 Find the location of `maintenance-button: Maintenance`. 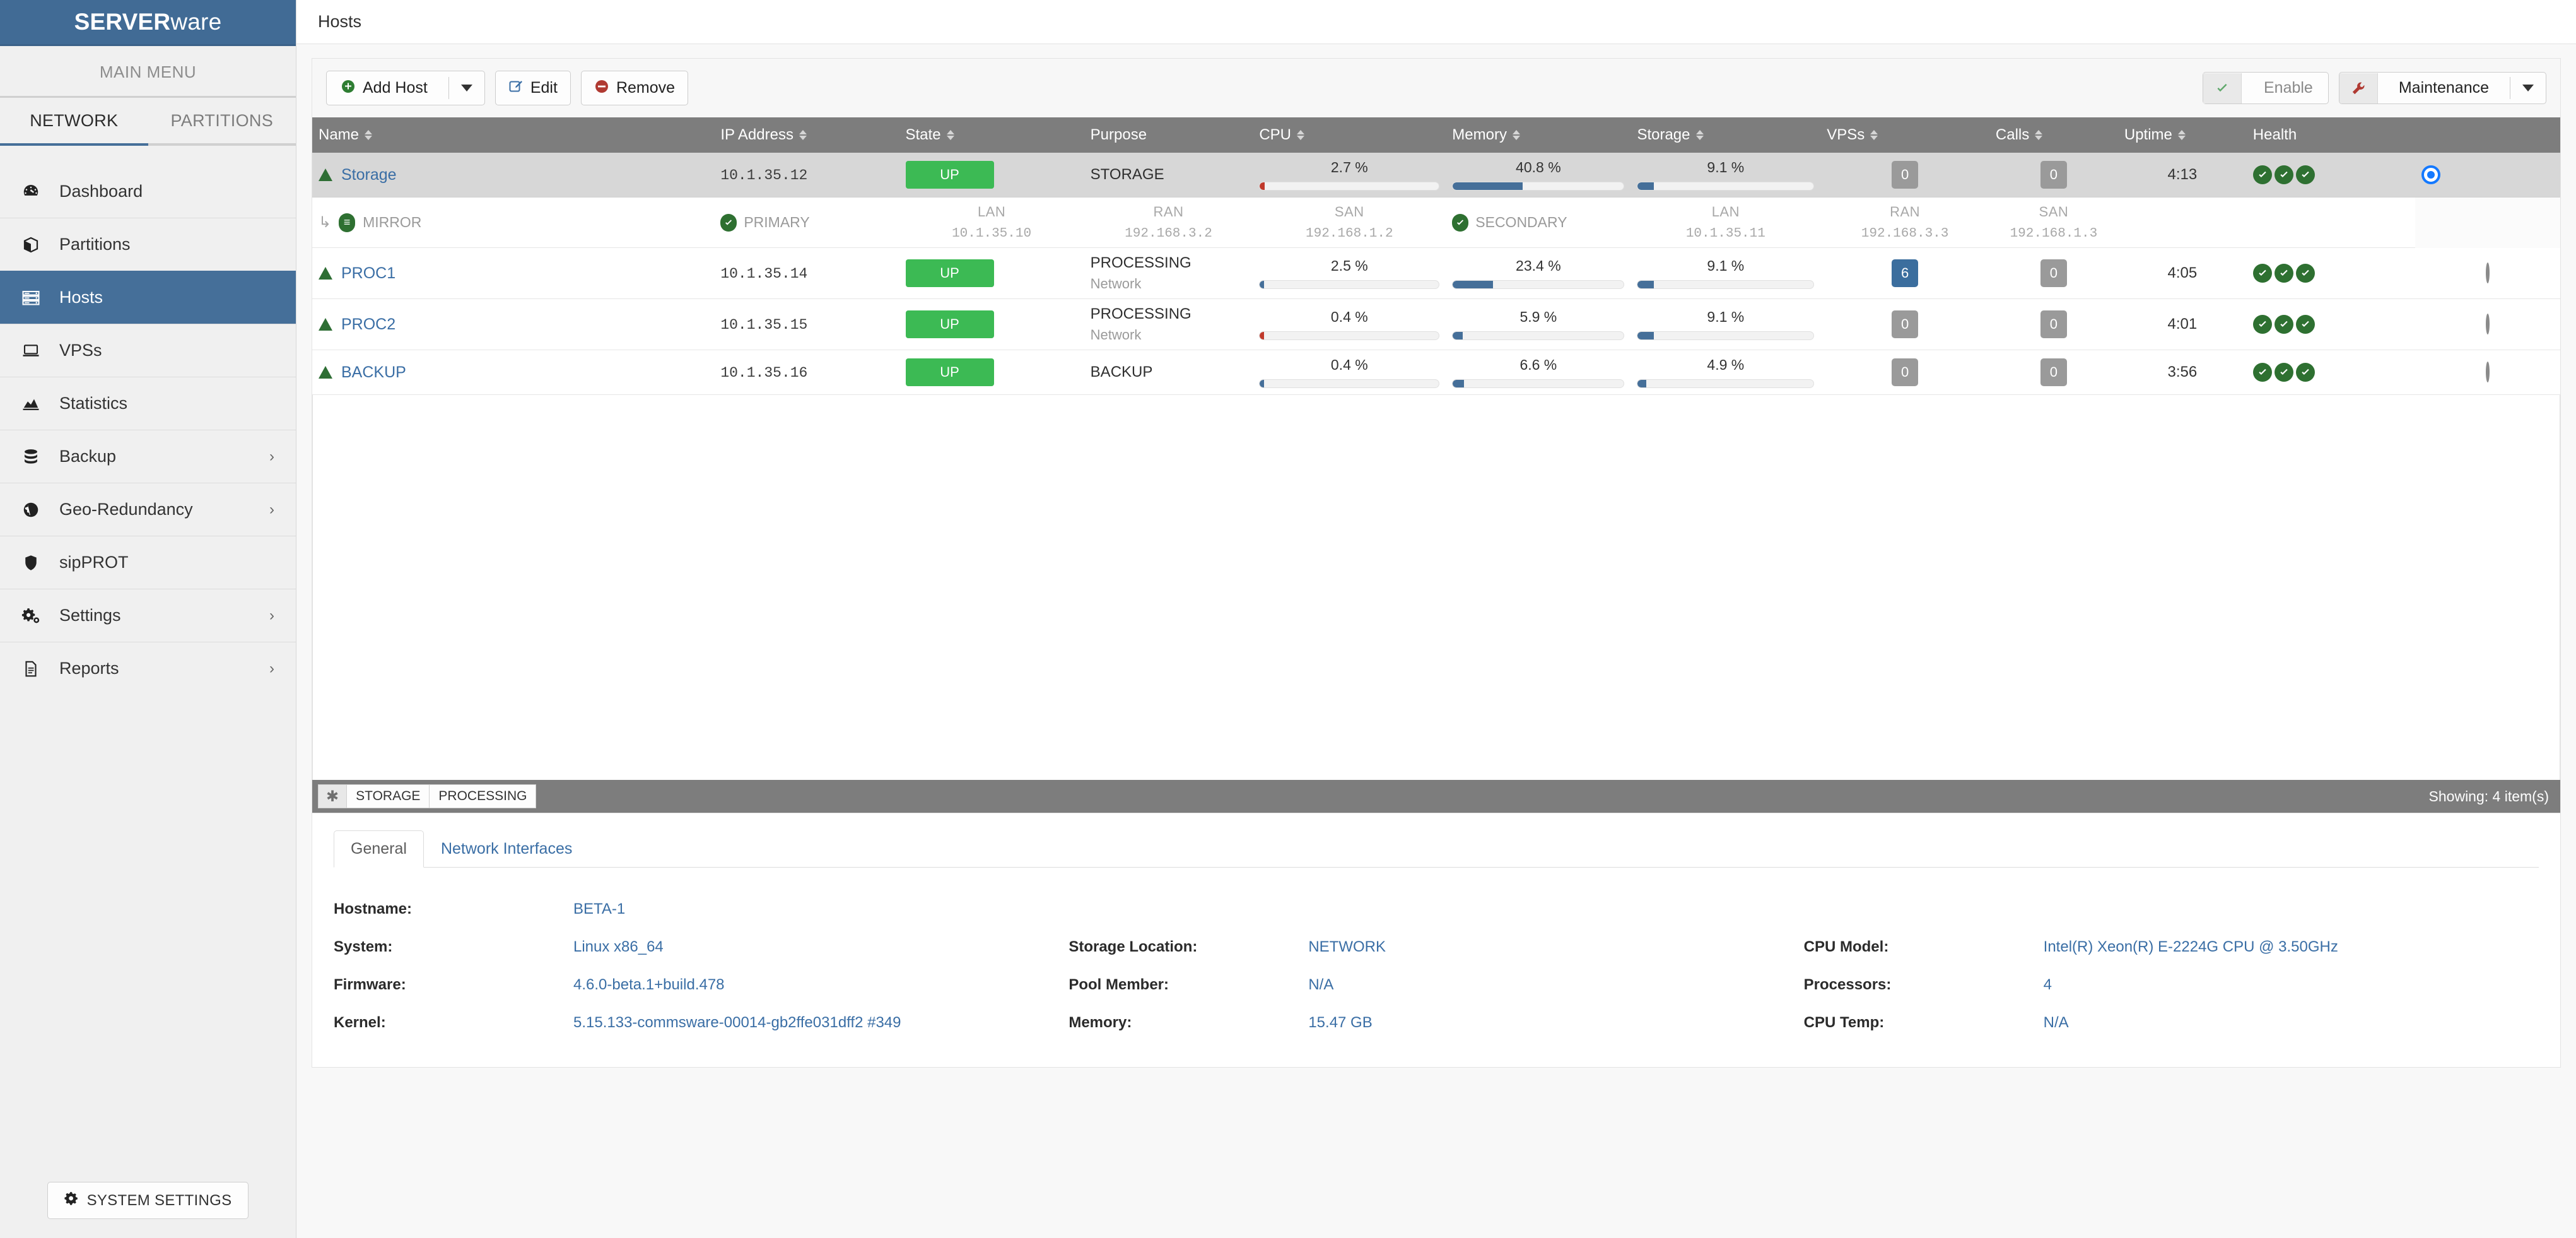

maintenance-button: Maintenance is located at coordinates (2442, 88).